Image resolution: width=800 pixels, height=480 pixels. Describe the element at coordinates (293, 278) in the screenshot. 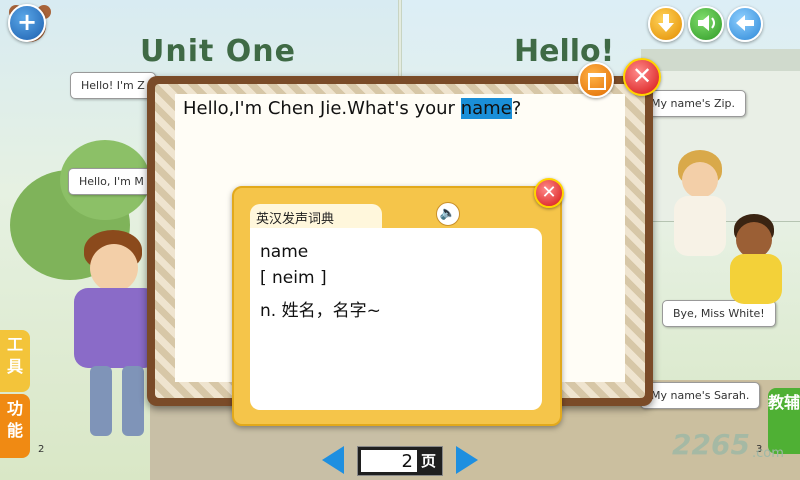

I see `dictionary-phonetic: [ neim ]` at that location.